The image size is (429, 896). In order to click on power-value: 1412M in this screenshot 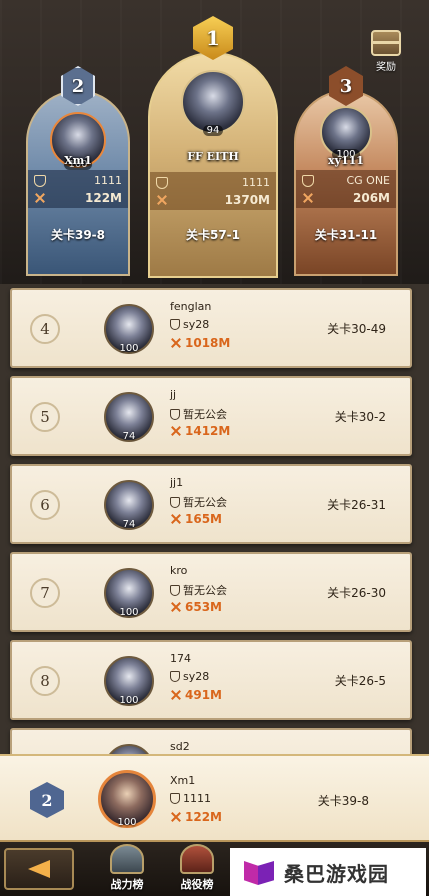, I will do `click(208, 431)`.